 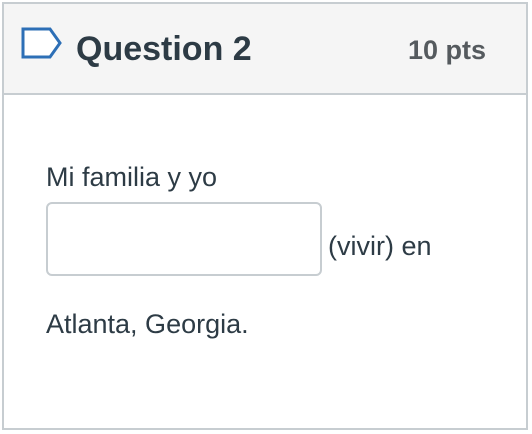 I want to click on question-points: 10 pts, so click(x=446, y=50).